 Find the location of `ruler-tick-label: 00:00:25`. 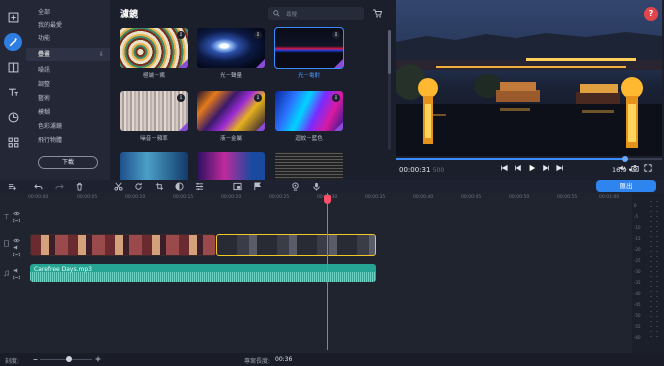

ruler-tick-label: 00:00:25 is located at coordinates (279, 197).